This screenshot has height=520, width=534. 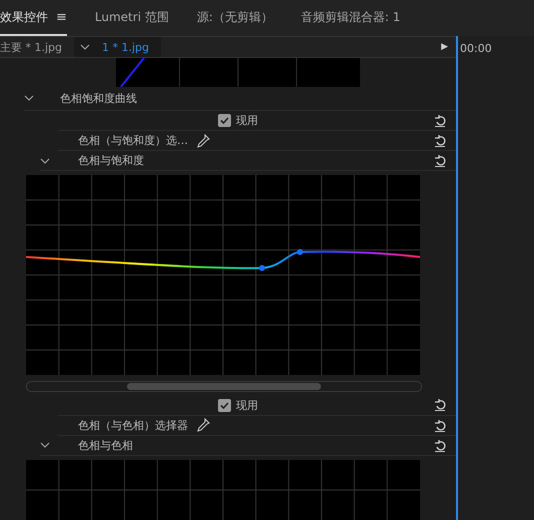 What do you see at coordinates (234, 18) in the screenshot?
I see `panel-tab: 源:（无剪辑）` at bounding box center [234, 18].